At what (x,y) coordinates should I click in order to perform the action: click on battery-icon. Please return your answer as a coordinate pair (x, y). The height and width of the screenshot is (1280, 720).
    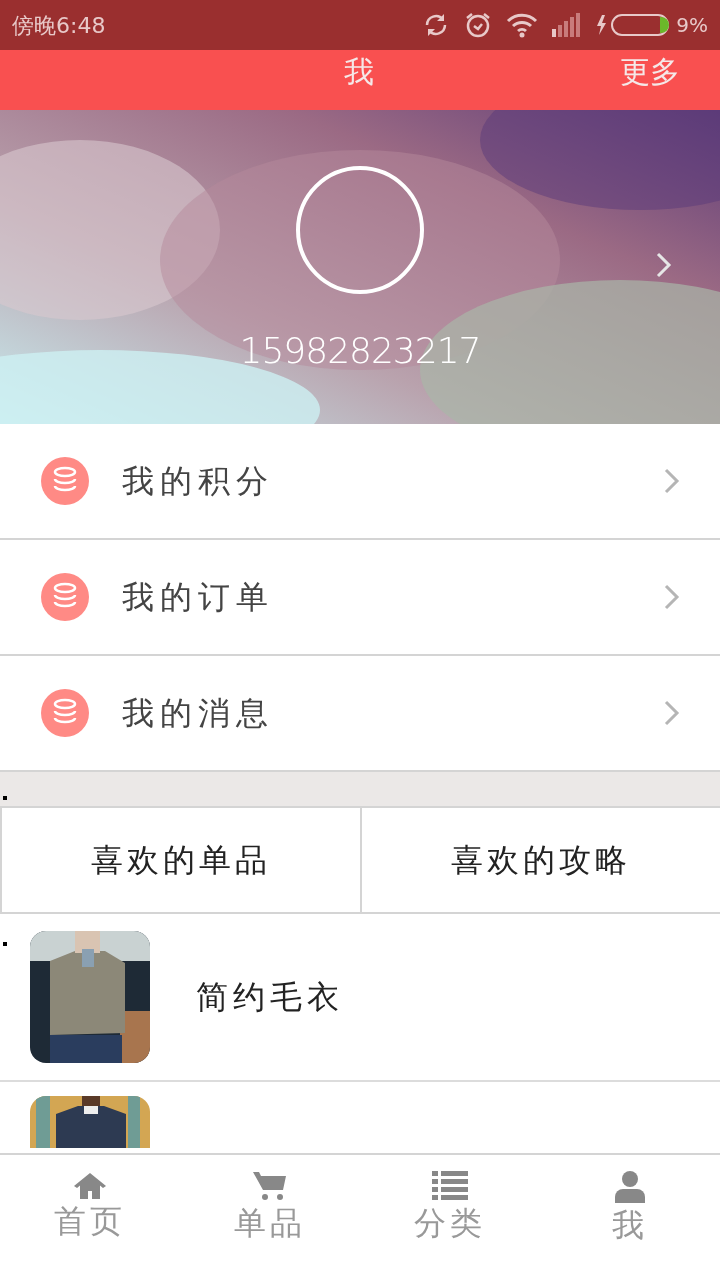
    Looking at the image, I should click on (633, 25).